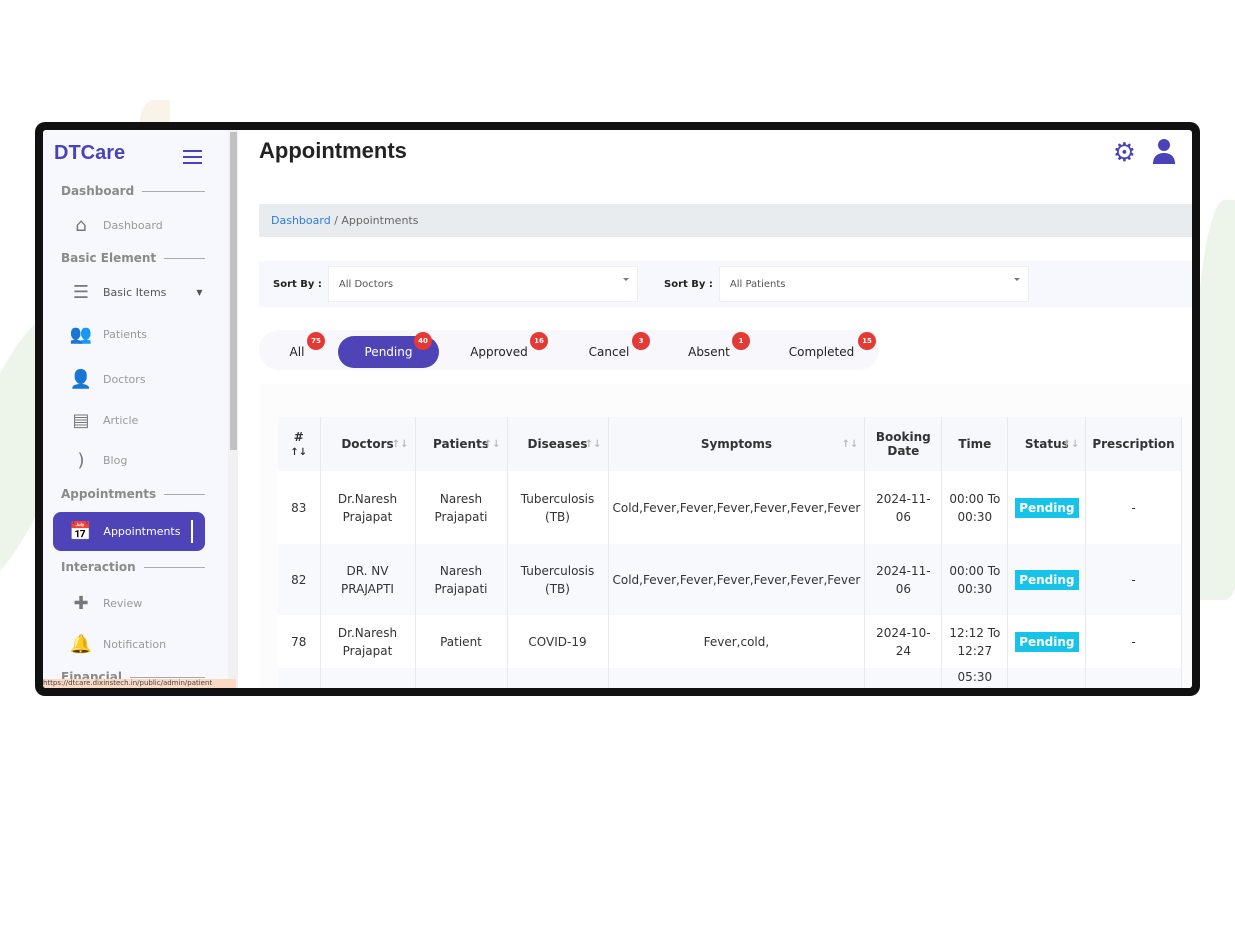 The image size is (1235, 928). I want to click on cell-time: 05:30, so click(975, 678).